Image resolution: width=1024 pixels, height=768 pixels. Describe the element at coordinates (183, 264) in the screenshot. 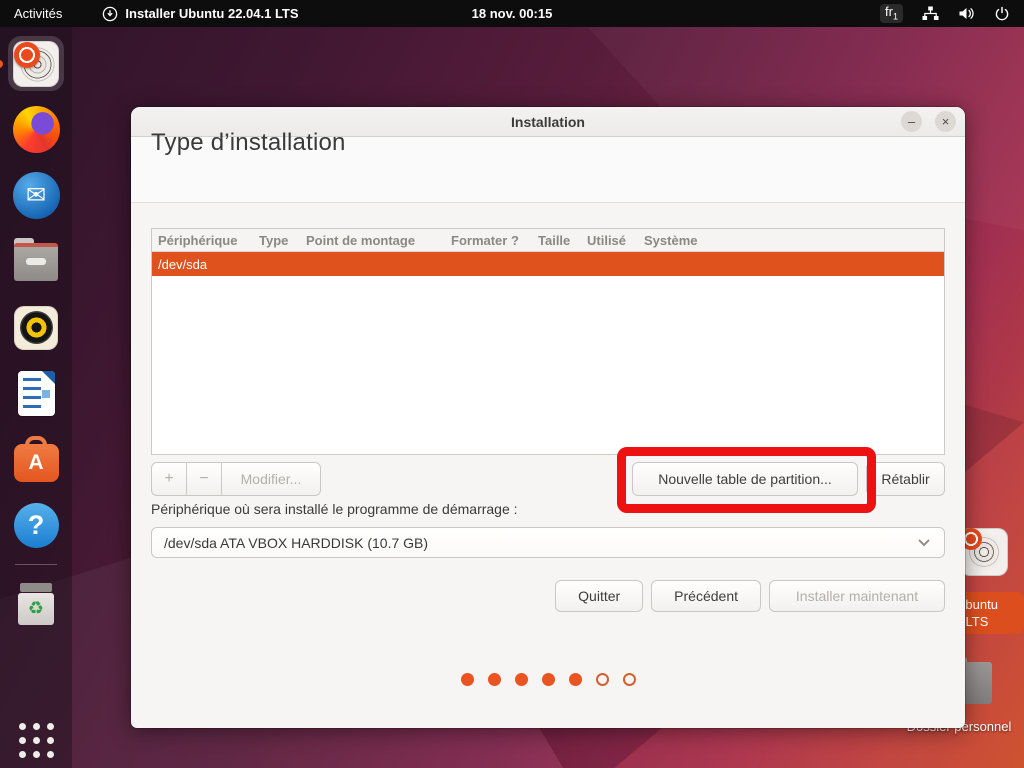

I see `row-device-cell: /dev/sda` at that location.